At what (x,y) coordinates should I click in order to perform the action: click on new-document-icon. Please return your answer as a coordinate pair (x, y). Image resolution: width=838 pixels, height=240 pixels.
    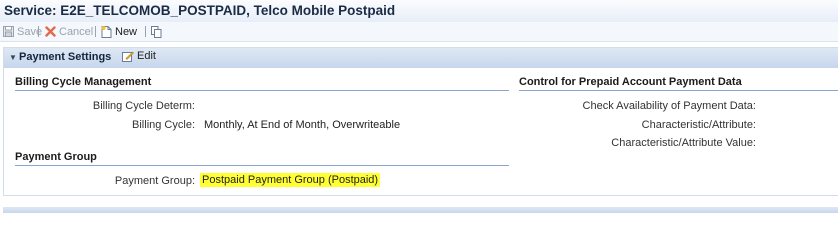
    Looking at the image, I should click on (106, 31).